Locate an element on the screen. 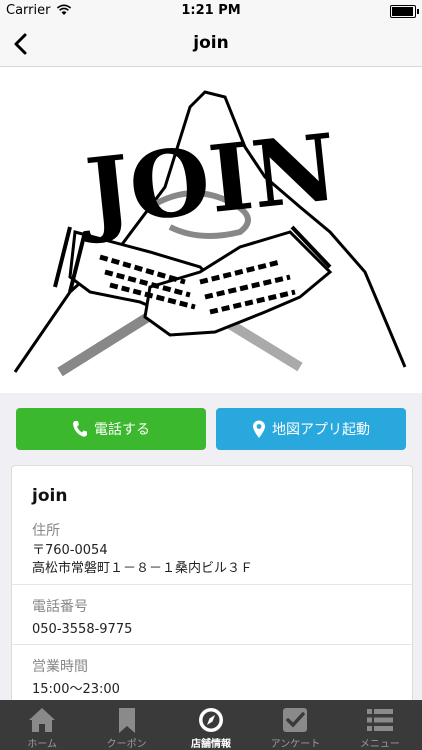  open-map-button-label: 地図アプリ起動 is located at coordinates (321, 430).